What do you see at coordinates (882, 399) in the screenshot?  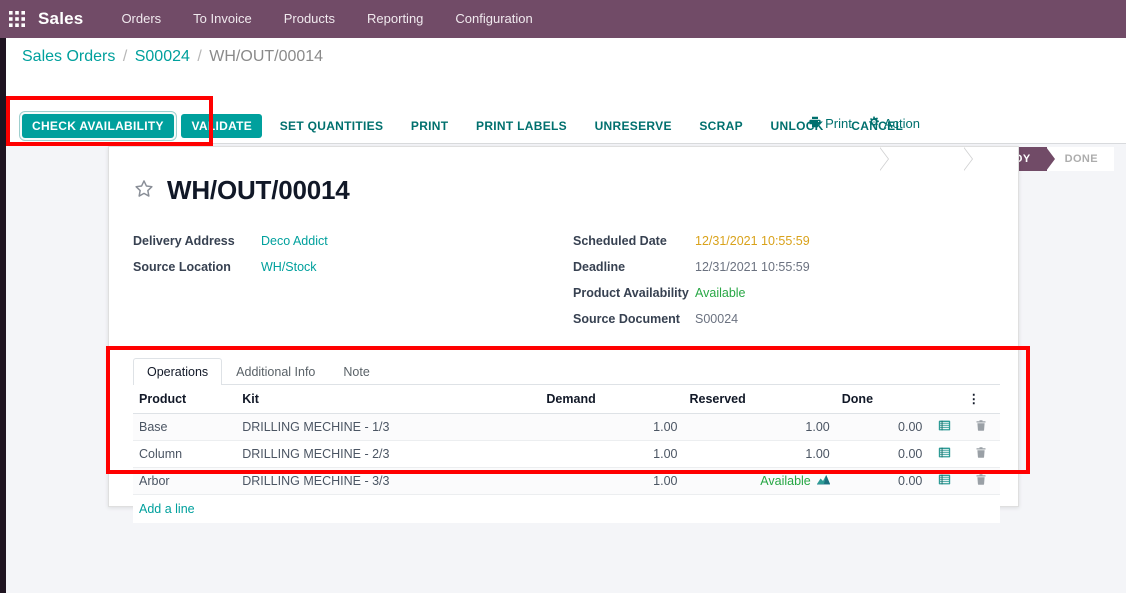 I see `column-header-done: Done` at bounding box center [882, 399].